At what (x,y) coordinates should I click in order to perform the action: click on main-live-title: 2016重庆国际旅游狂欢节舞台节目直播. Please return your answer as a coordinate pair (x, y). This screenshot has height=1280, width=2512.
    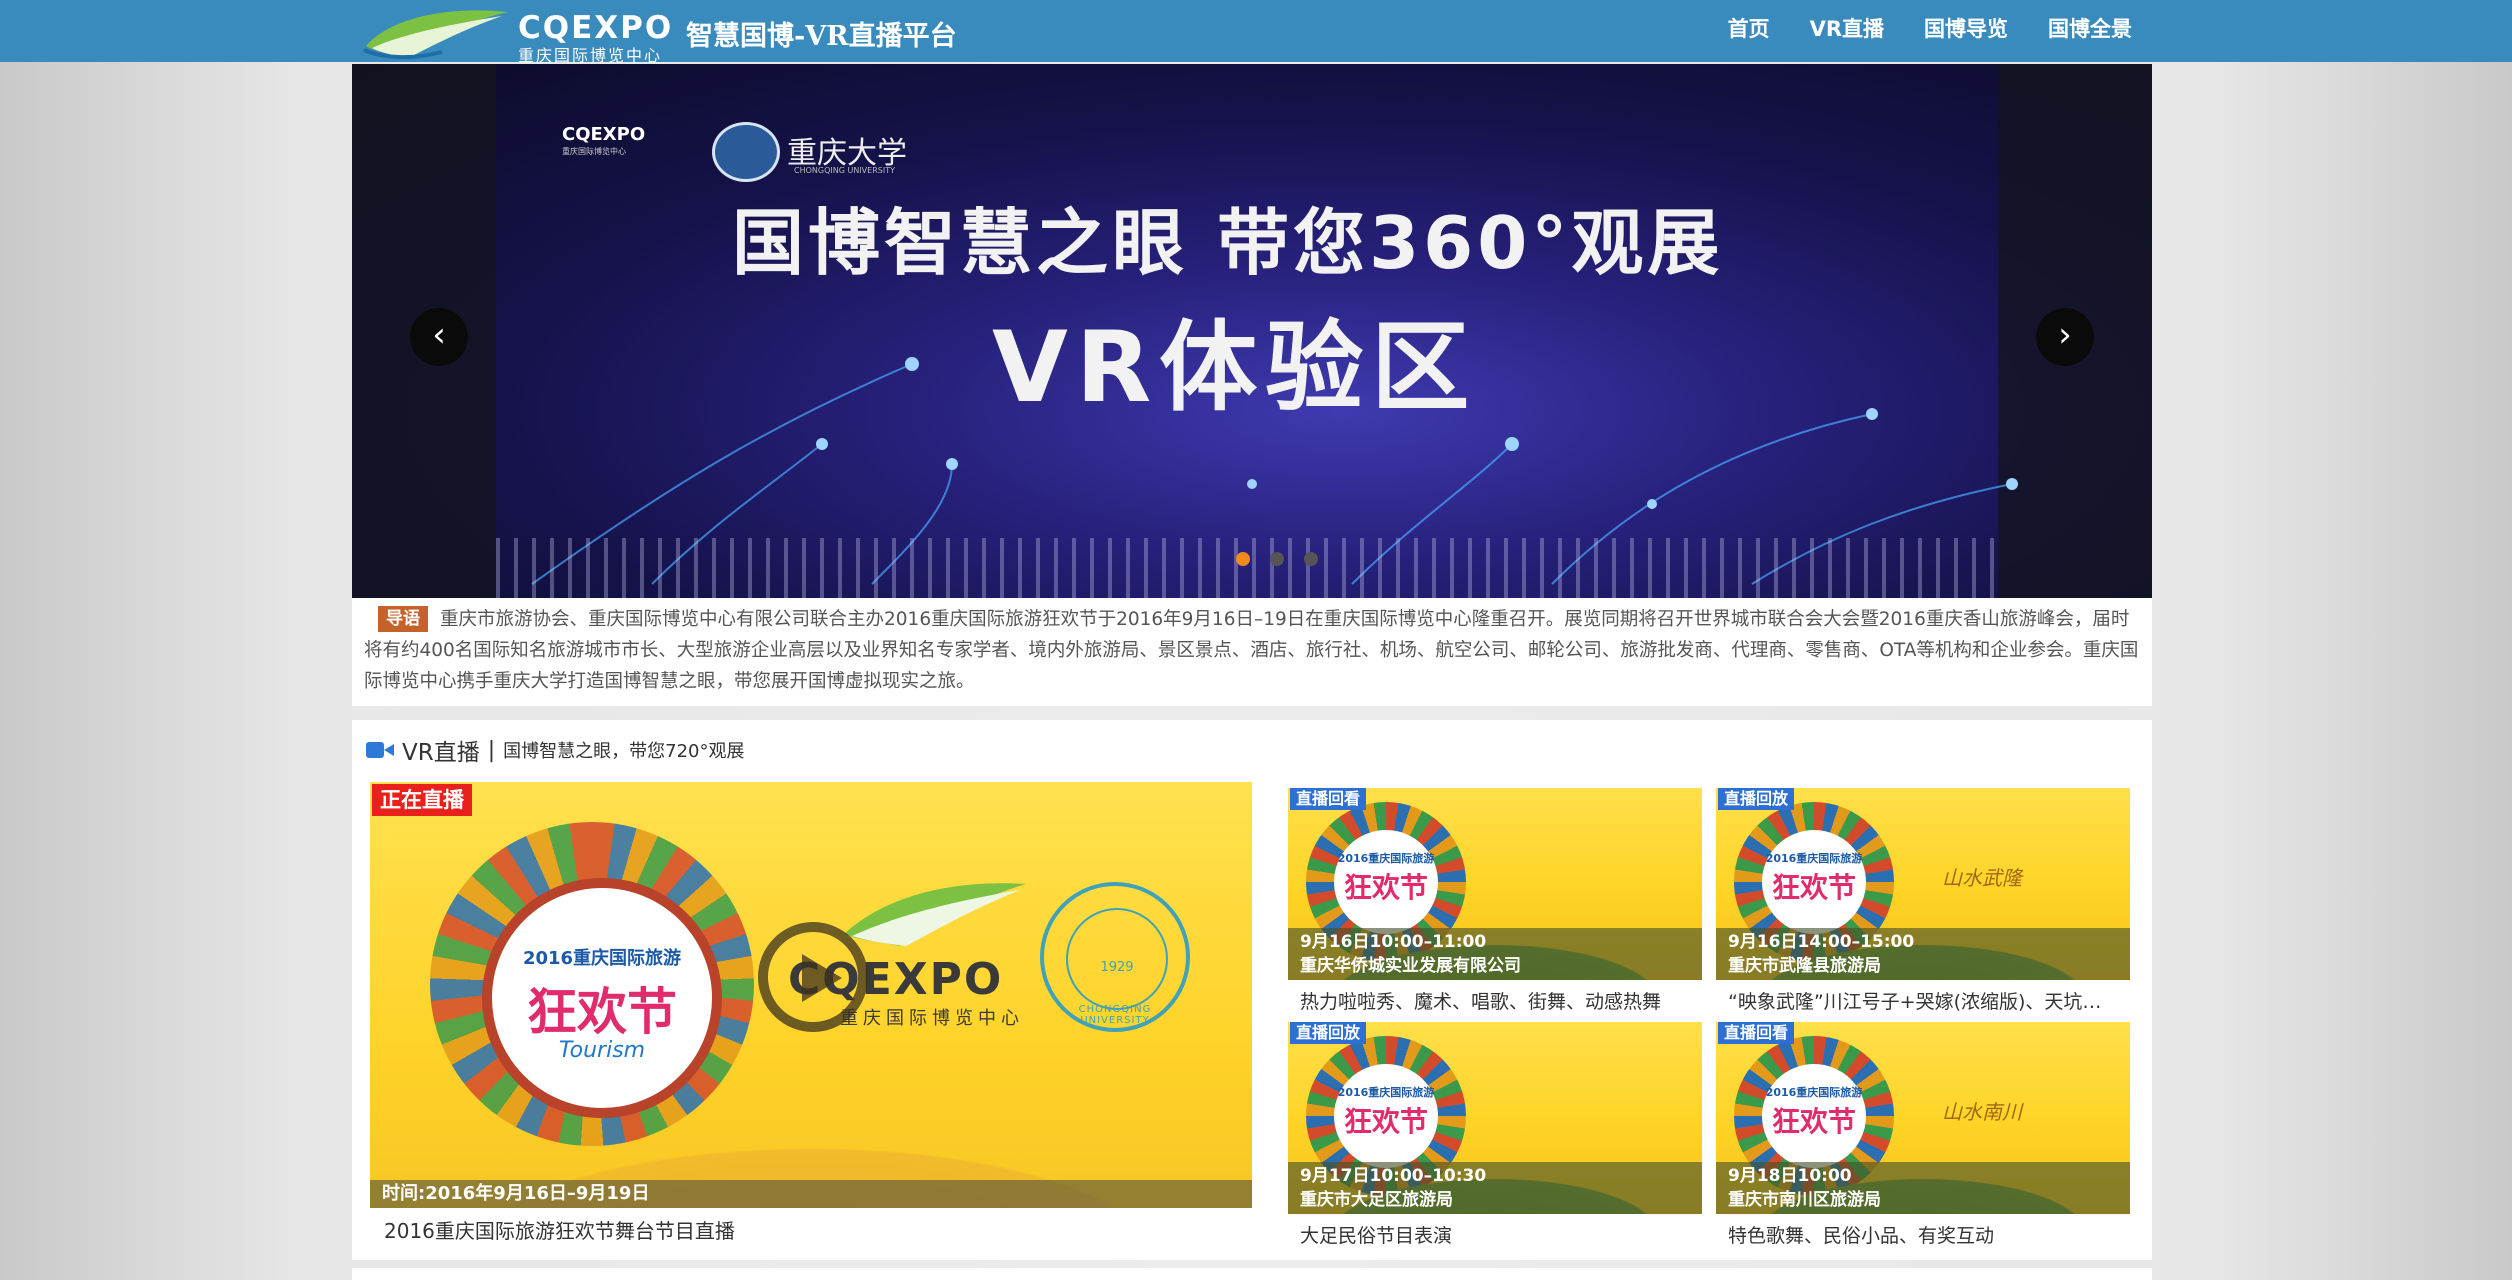
    Looking at the image, I should click on (811, 1231).